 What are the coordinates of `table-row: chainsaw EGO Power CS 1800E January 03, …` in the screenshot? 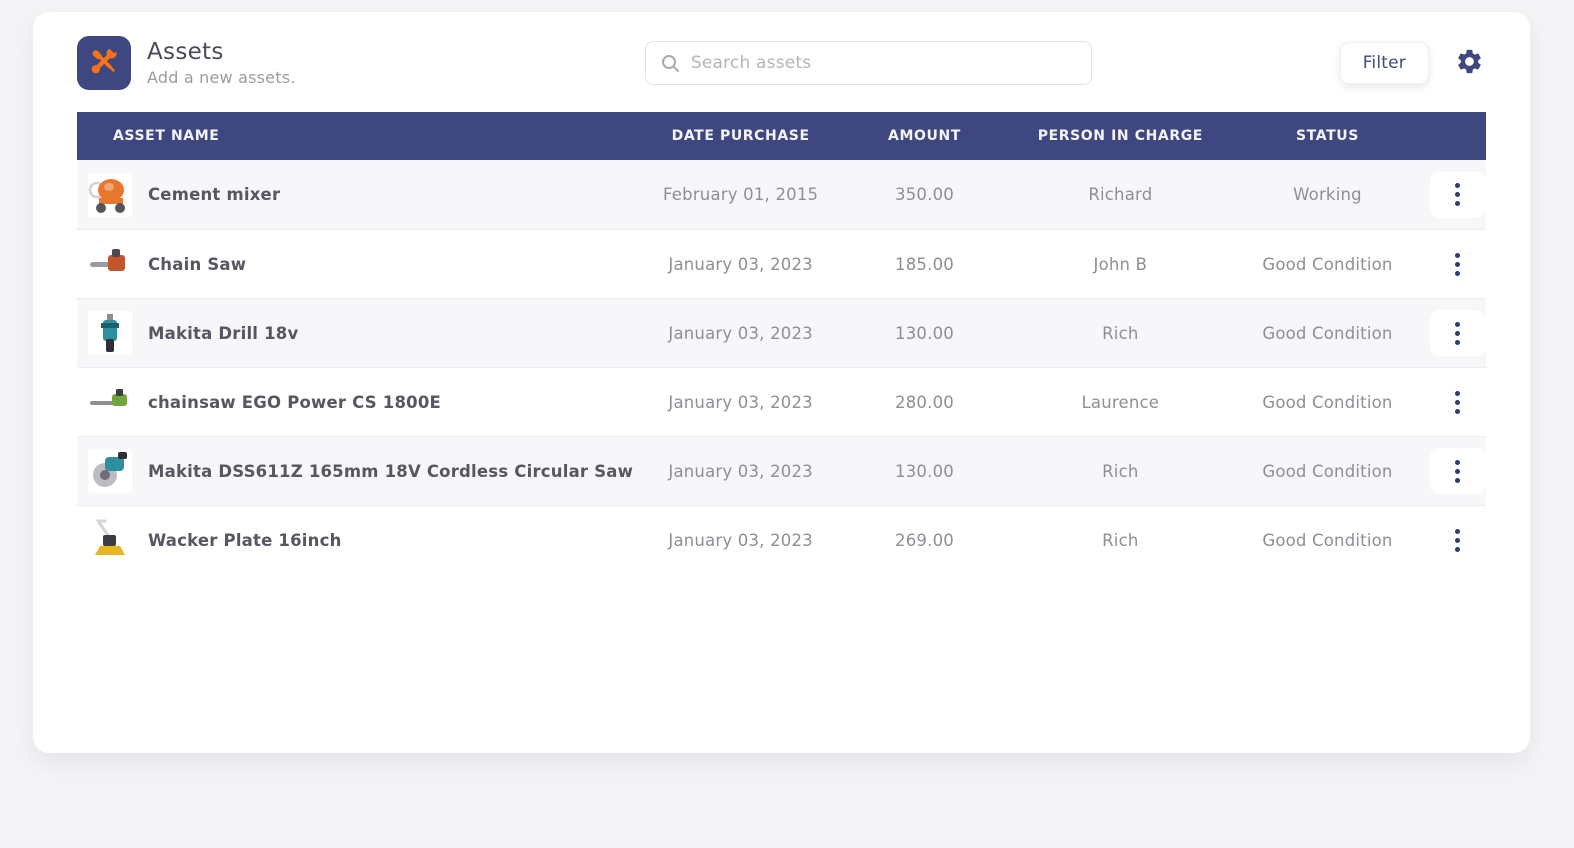 It's located at (781, 401).